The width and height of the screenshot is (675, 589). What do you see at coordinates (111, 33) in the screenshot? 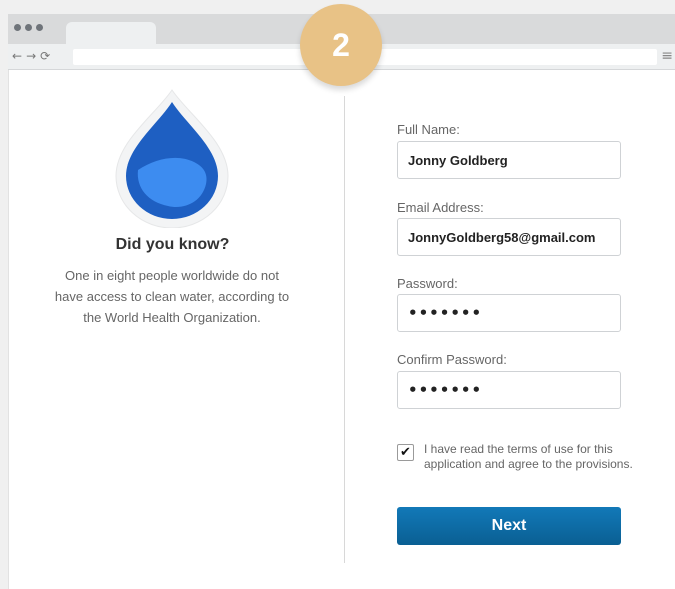
I see `browser-tab` at bounding box center [111, 33].